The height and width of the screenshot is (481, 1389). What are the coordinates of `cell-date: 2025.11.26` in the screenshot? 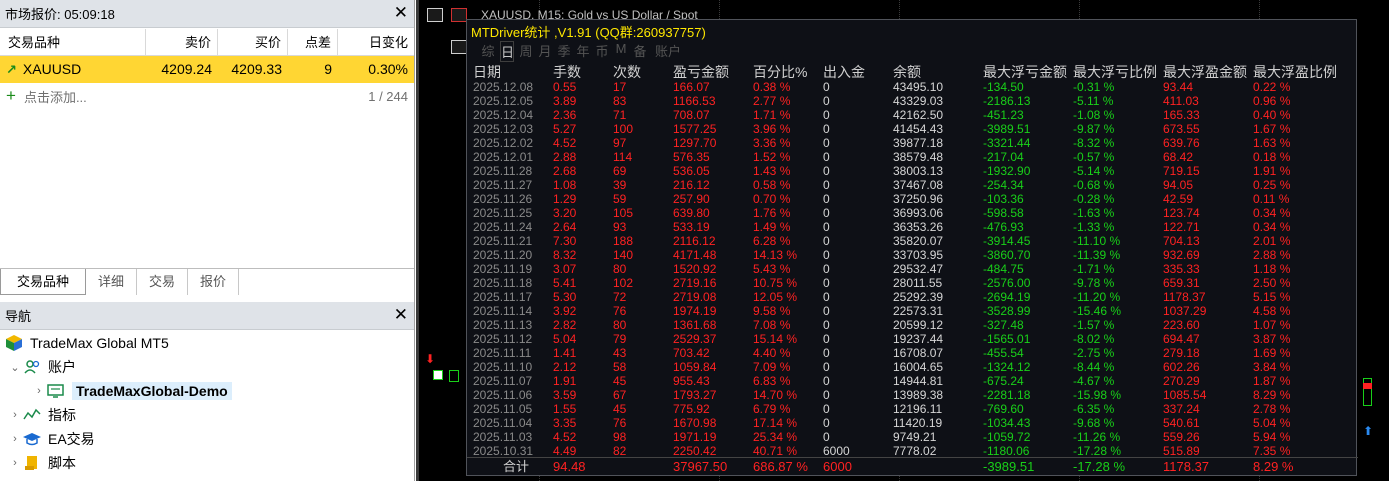 It's located at (503, 199).